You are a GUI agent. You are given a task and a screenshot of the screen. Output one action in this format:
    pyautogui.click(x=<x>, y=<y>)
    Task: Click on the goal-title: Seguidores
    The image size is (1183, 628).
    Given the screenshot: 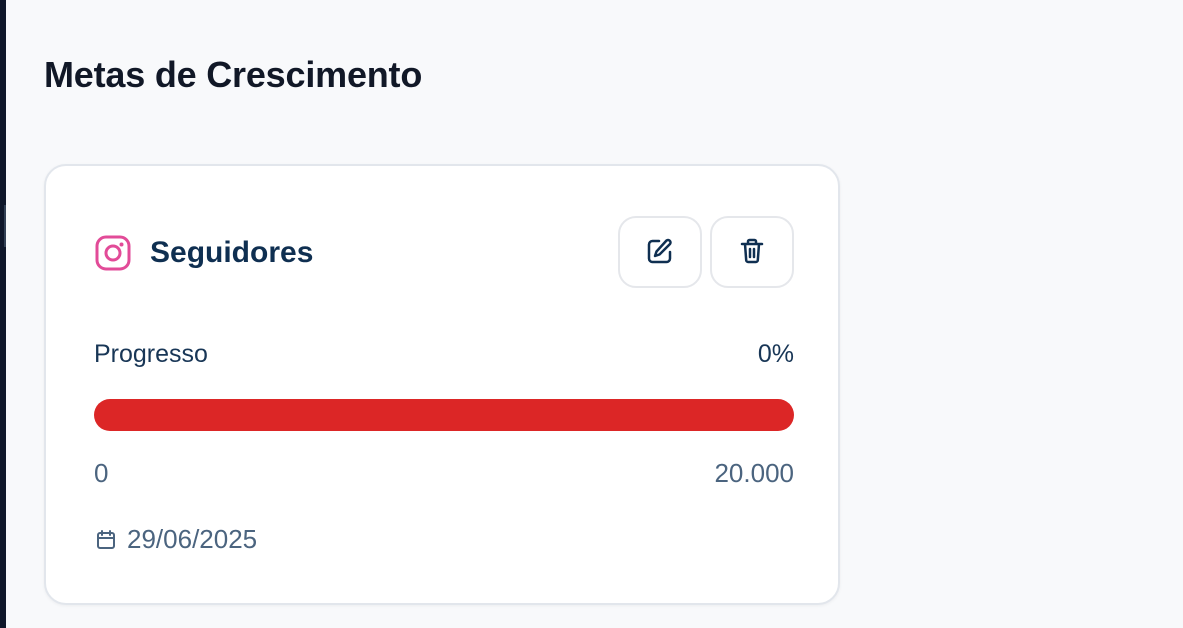 What is the action you would take?
    pyautogui.click(x=232, y=252)
    